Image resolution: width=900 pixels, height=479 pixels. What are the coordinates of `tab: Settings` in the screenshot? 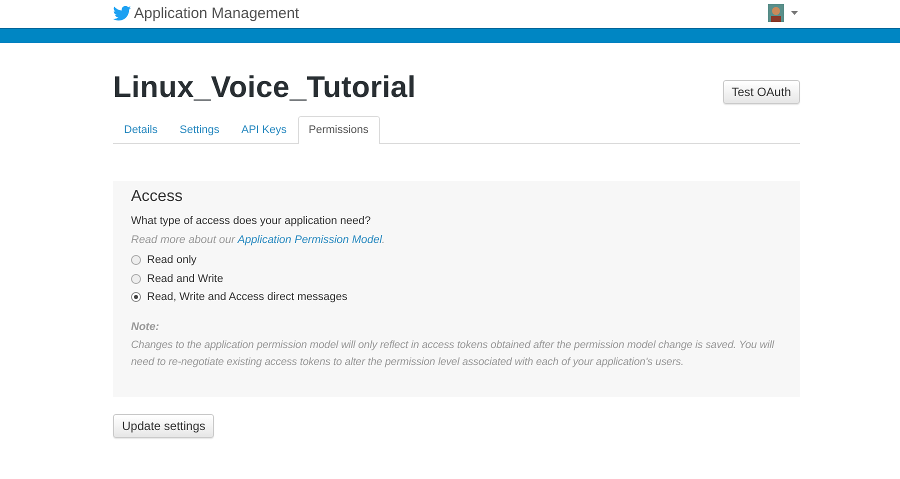 It's located at (199, 130).